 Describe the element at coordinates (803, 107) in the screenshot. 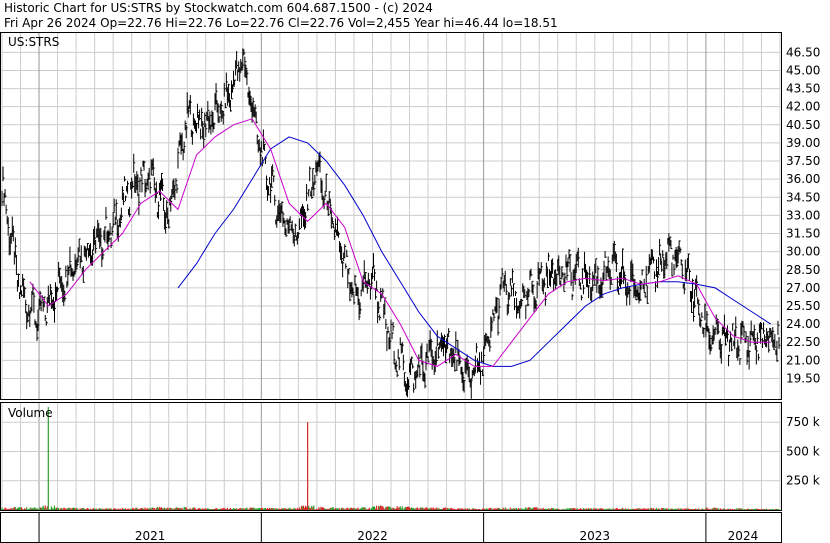

I see `price-tick-label: 42.00` at that location.